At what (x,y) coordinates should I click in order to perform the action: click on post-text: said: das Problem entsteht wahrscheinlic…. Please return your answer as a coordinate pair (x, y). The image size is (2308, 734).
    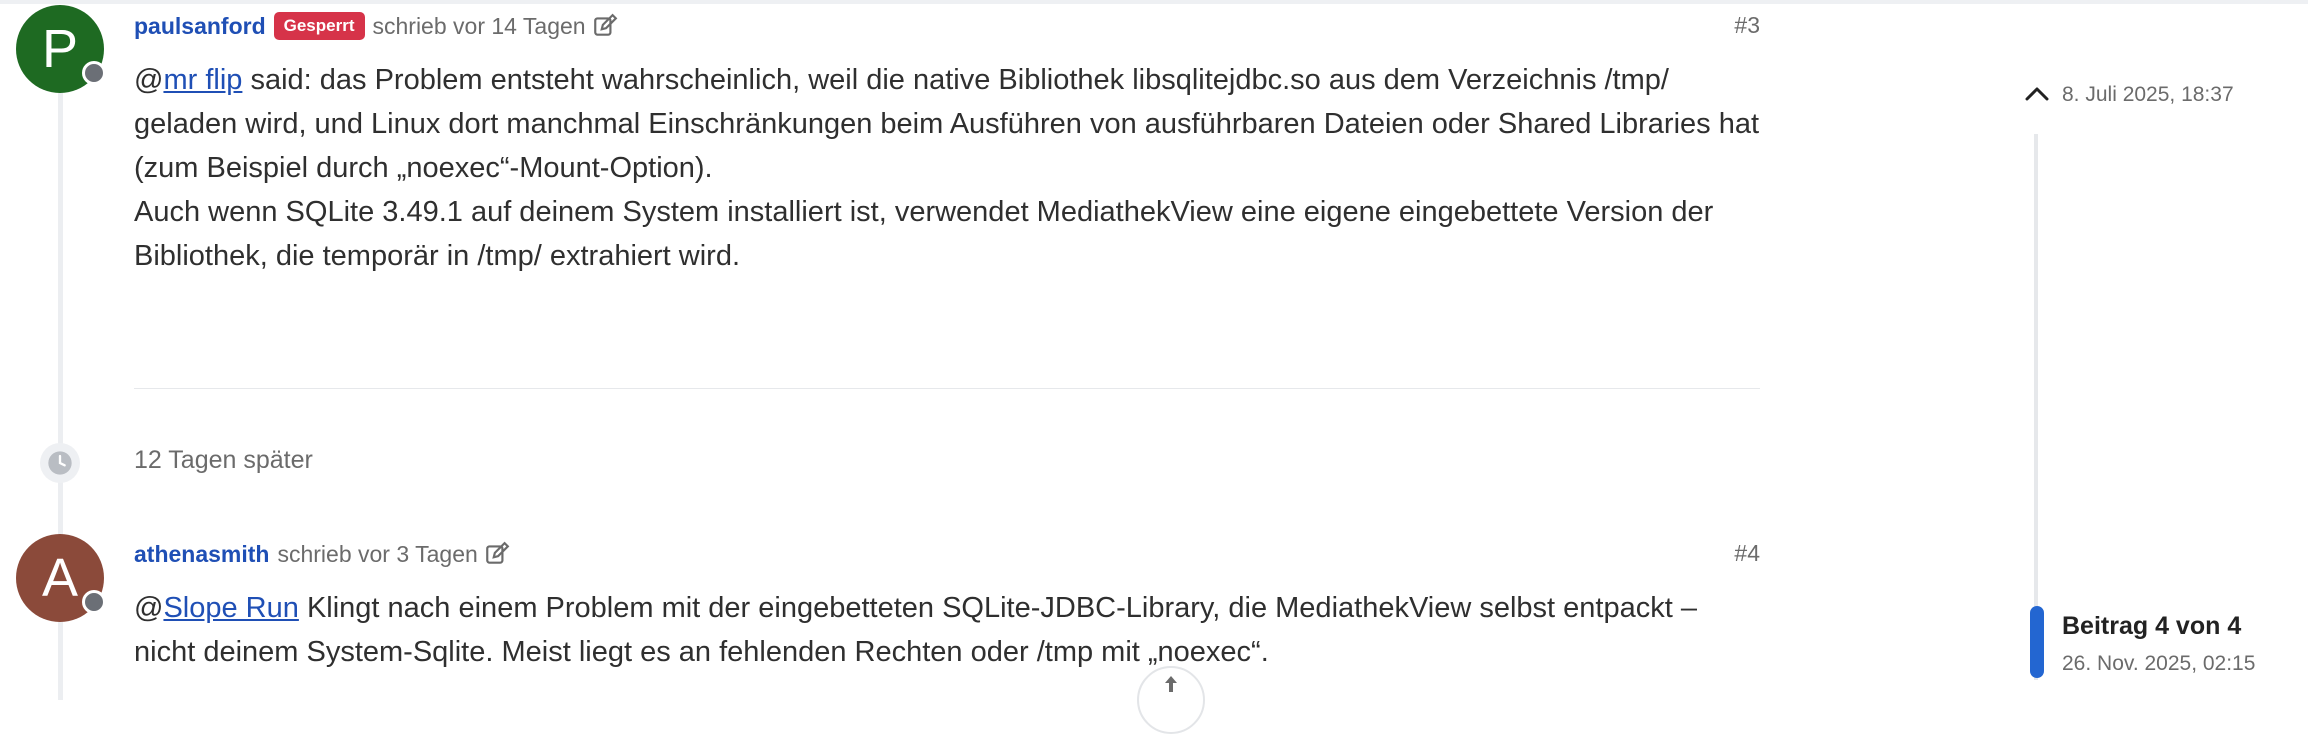
    Looking at the image, I should click on (947, 124).